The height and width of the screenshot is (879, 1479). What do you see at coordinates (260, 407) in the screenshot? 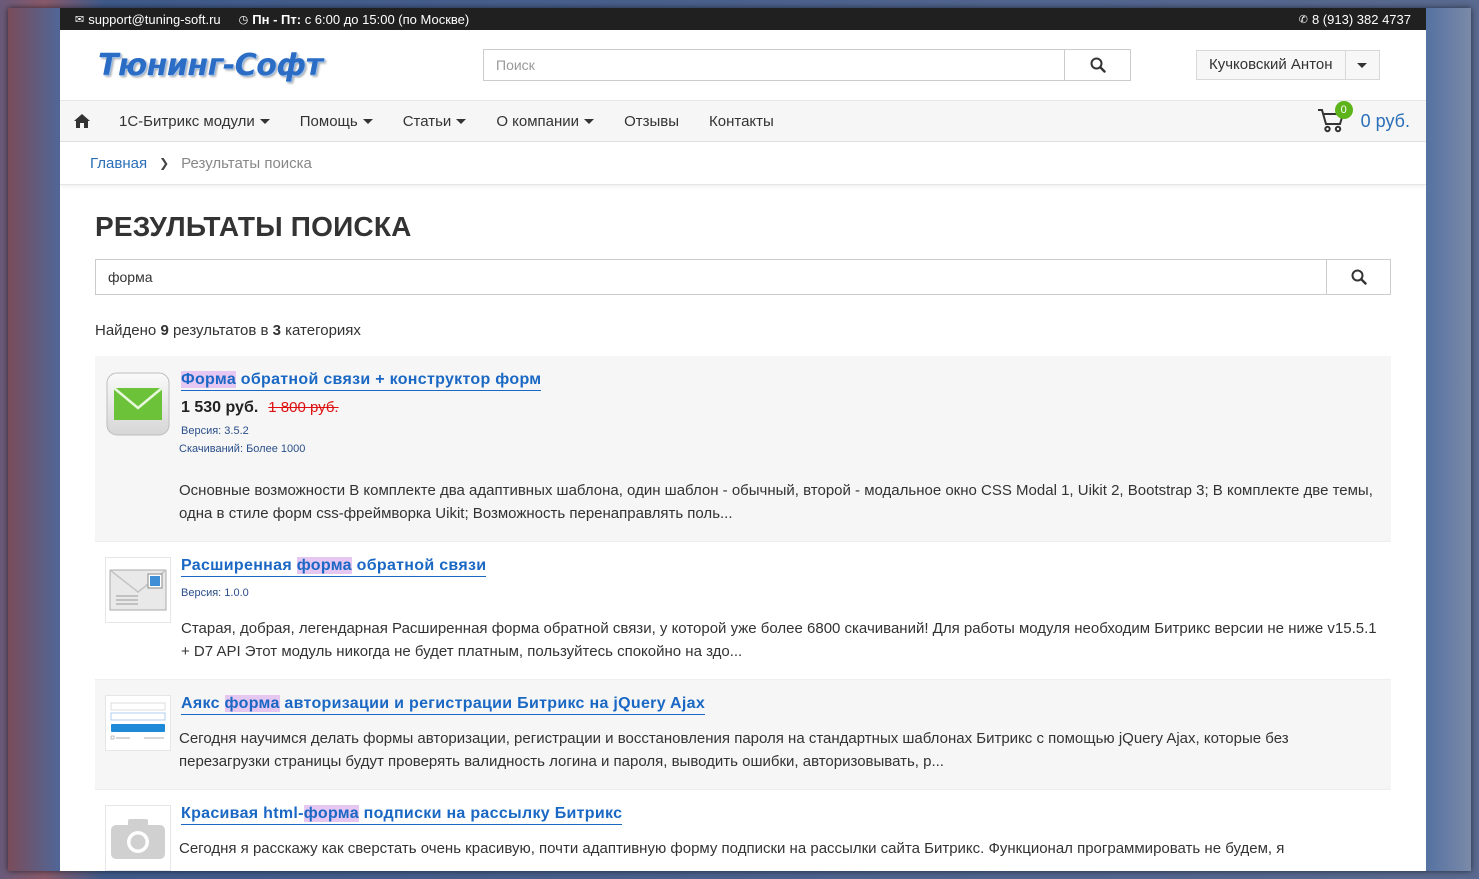
I see `result-price: 1 530 руб. 1 800 руб.` at bounding box center [260, 407].